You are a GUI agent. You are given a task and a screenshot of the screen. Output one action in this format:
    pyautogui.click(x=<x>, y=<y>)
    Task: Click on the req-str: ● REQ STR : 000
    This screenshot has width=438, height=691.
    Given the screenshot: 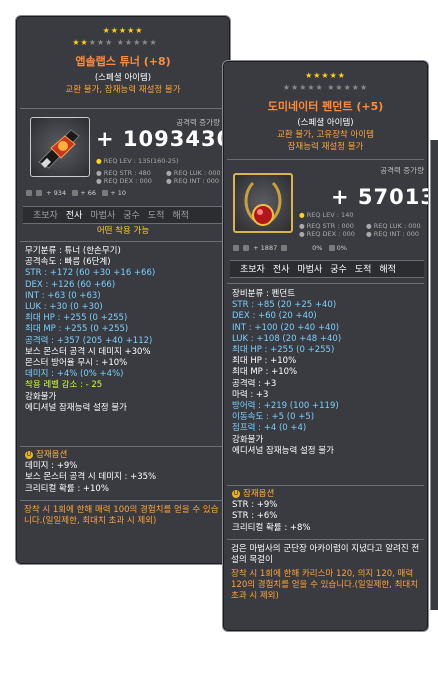 What is the action you would take?
    pyautogui.click(x=326, y=226)
    